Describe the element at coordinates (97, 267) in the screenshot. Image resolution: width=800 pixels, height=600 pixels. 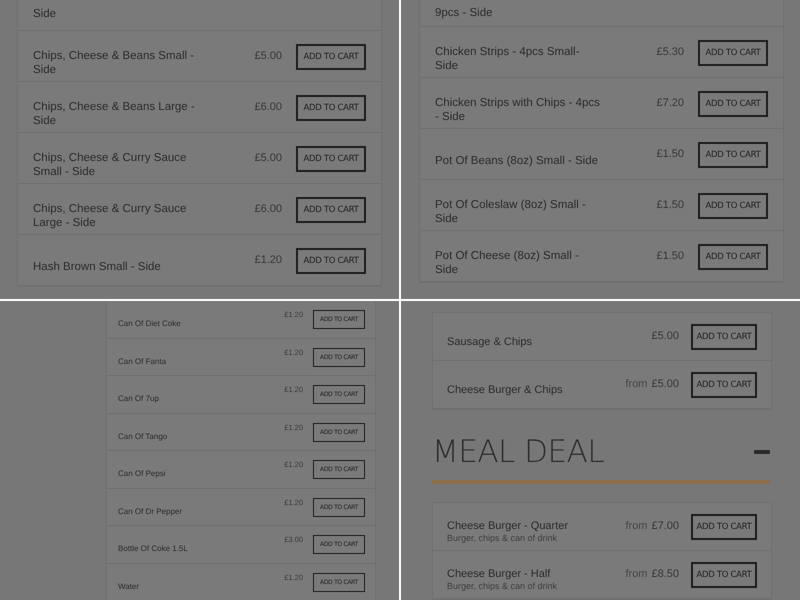
I see `item-name: Hash Brown Small - Side` at that location.